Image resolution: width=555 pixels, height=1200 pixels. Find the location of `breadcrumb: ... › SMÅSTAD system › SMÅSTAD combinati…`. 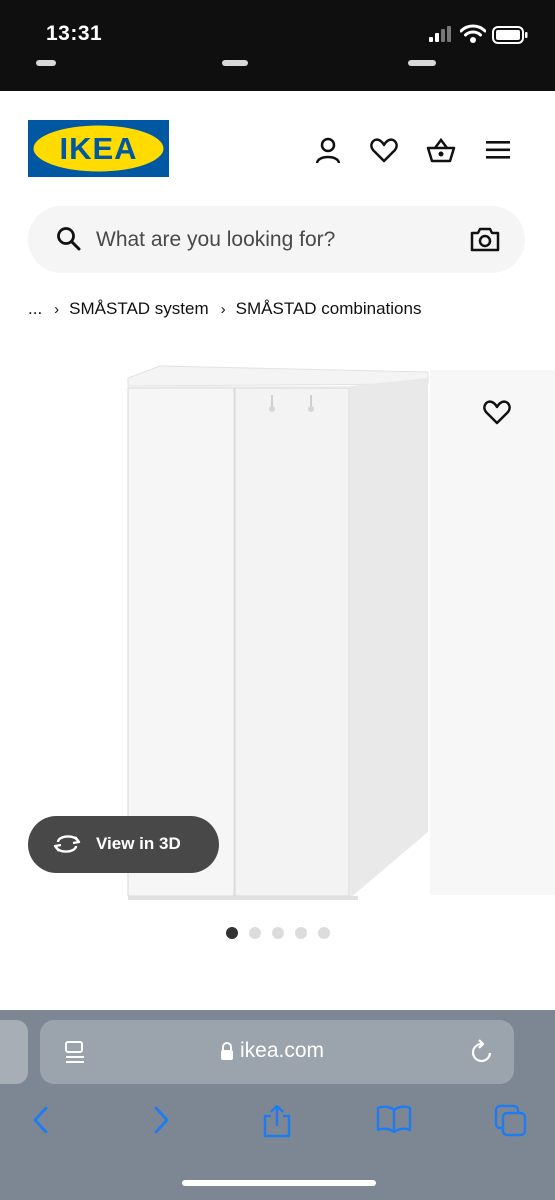

breadcrumb: ... › SMÅSTAD system › SMÅSTAD combinati… is located at coordinates (224, 309).